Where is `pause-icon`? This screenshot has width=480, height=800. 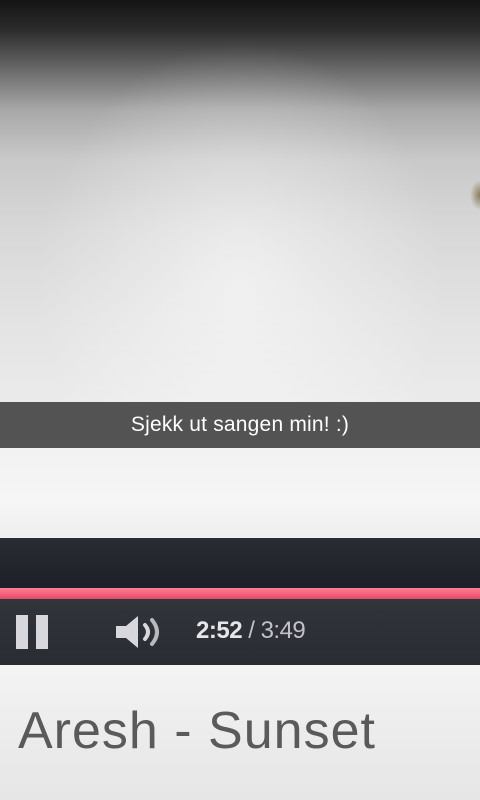 pause-icon is located at coordinates (22, 632).